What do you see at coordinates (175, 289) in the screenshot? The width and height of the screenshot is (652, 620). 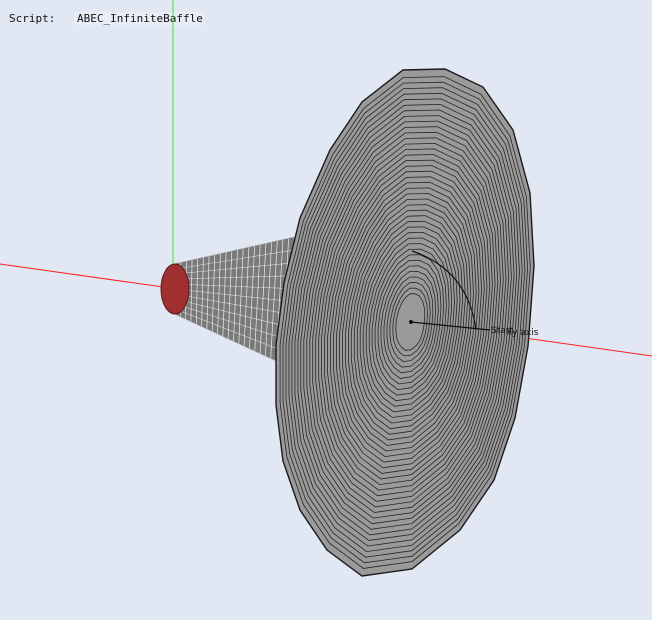 I see `throat-disc` at bounding box center [175, 289].